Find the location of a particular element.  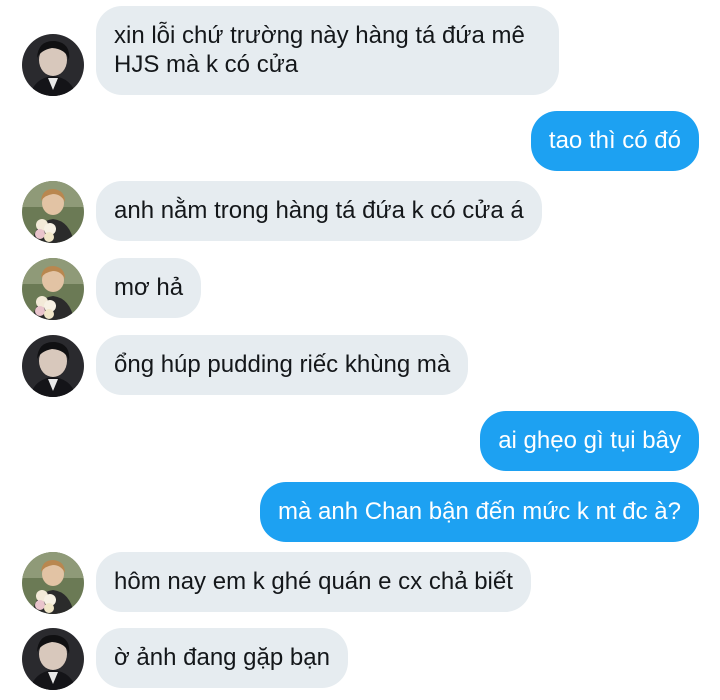

message-text: ổng húp pudding riếc khùng mà is located at coordinates (282, 364).